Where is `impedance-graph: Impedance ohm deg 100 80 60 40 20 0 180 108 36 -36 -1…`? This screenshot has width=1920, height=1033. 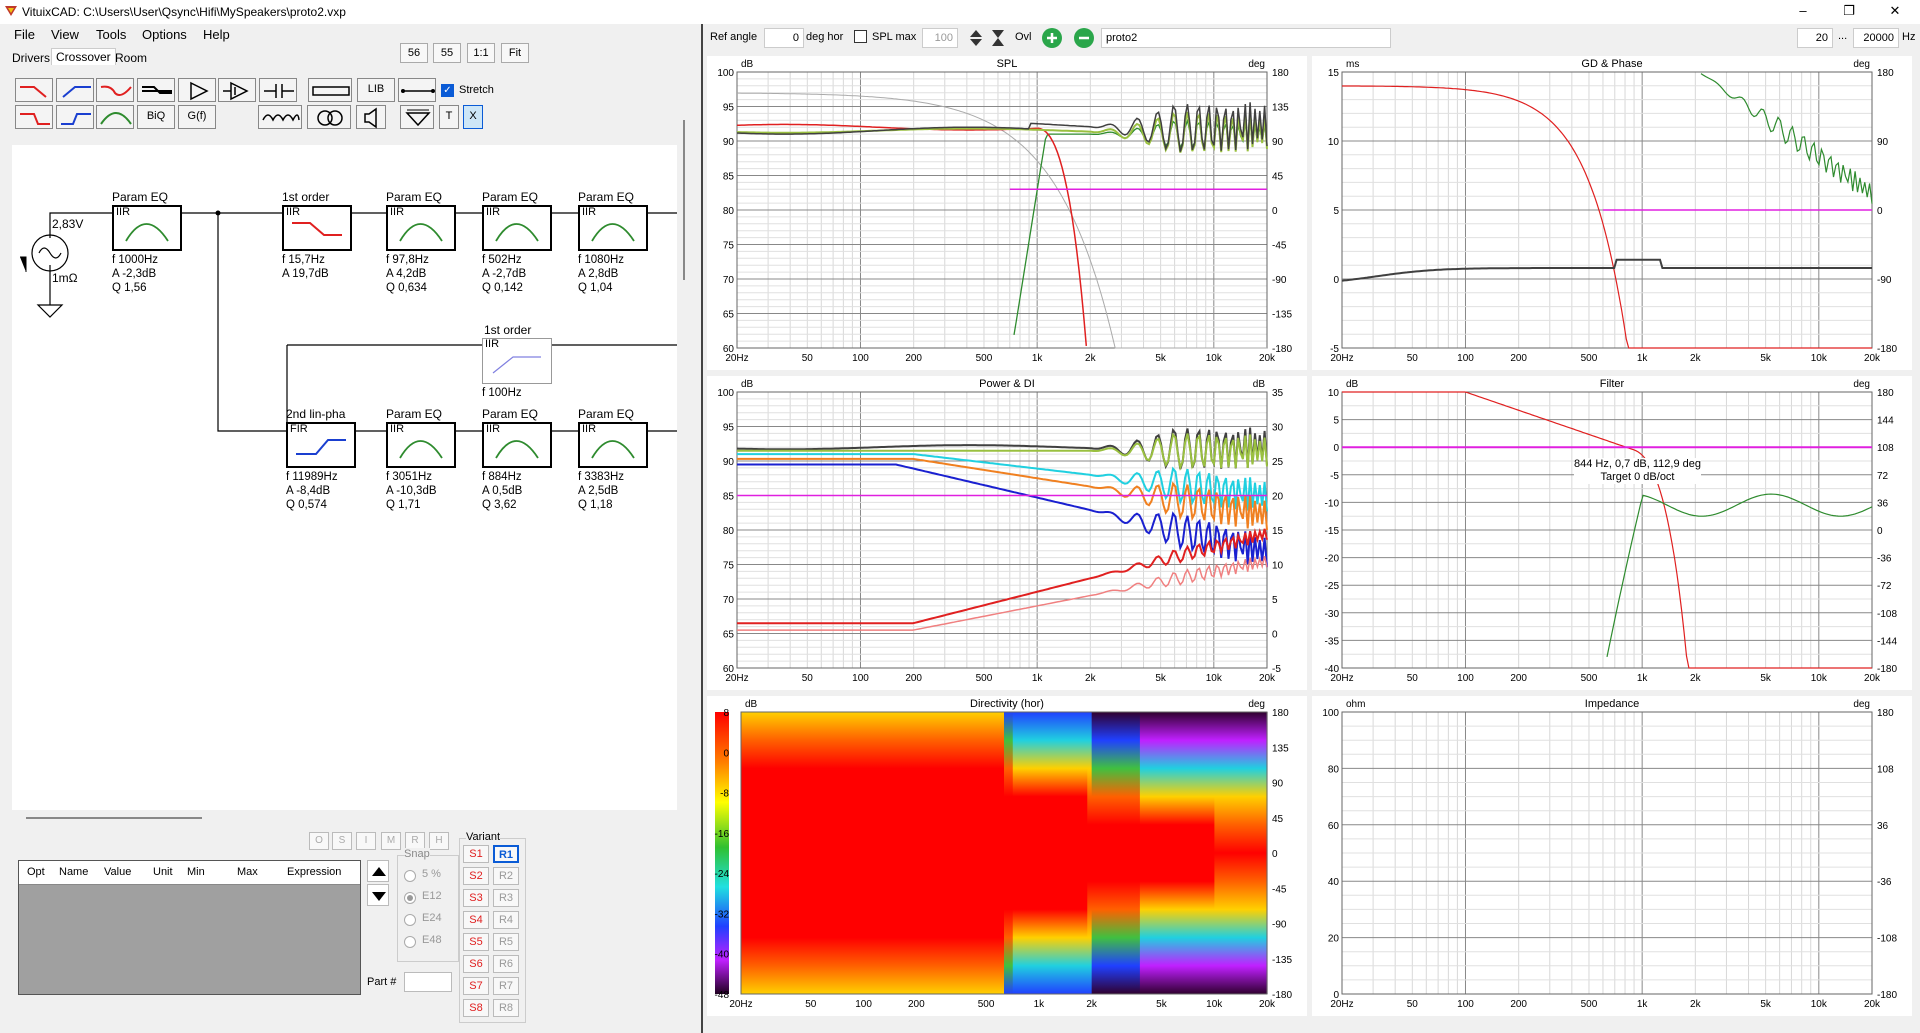
impedance-graph: Impedance ohm deg 100 80 60 40 20 0 180 108 36 -36 -1… is located at coordinates (1612, 856).